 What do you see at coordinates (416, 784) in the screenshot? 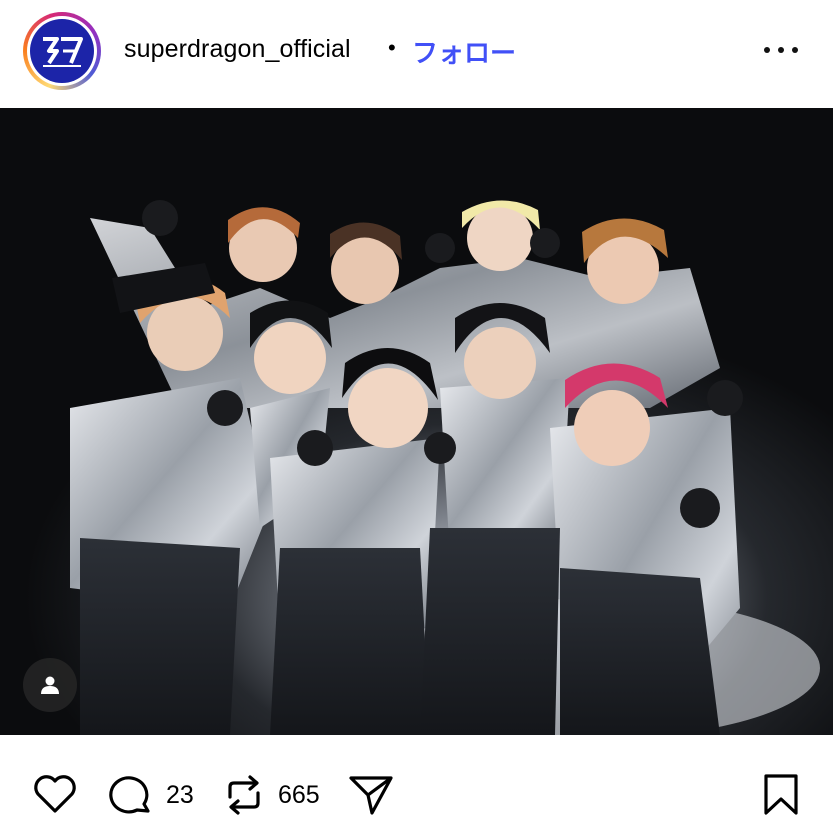
I see `post-action-bar: 23 665` at bounding box center [416, 784].